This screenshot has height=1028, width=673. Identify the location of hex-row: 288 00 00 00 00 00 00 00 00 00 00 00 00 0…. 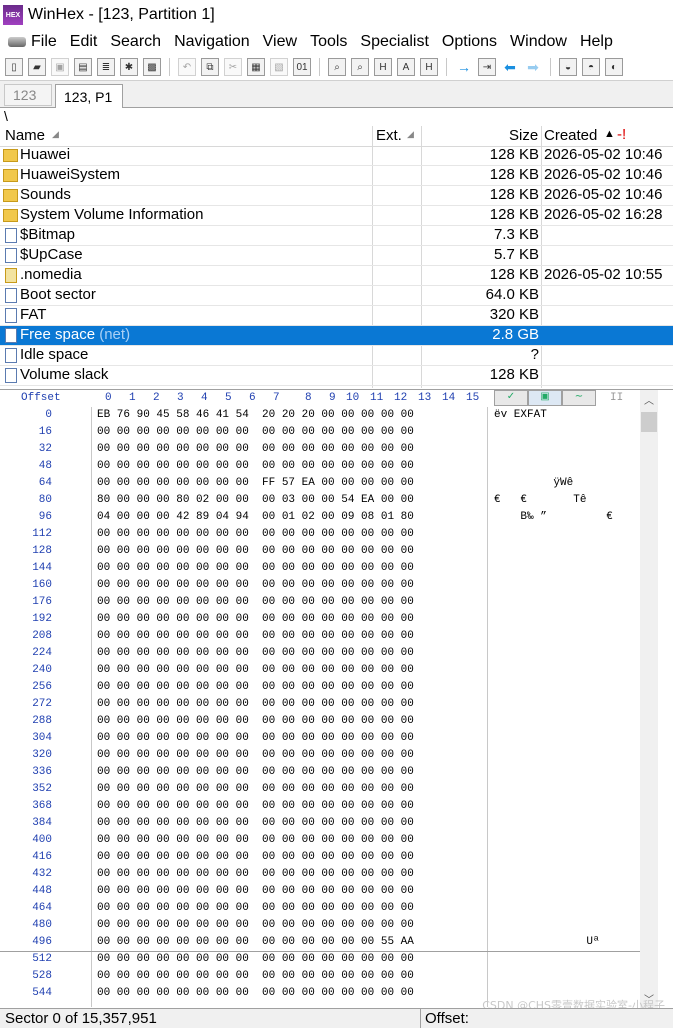
(320, 721).